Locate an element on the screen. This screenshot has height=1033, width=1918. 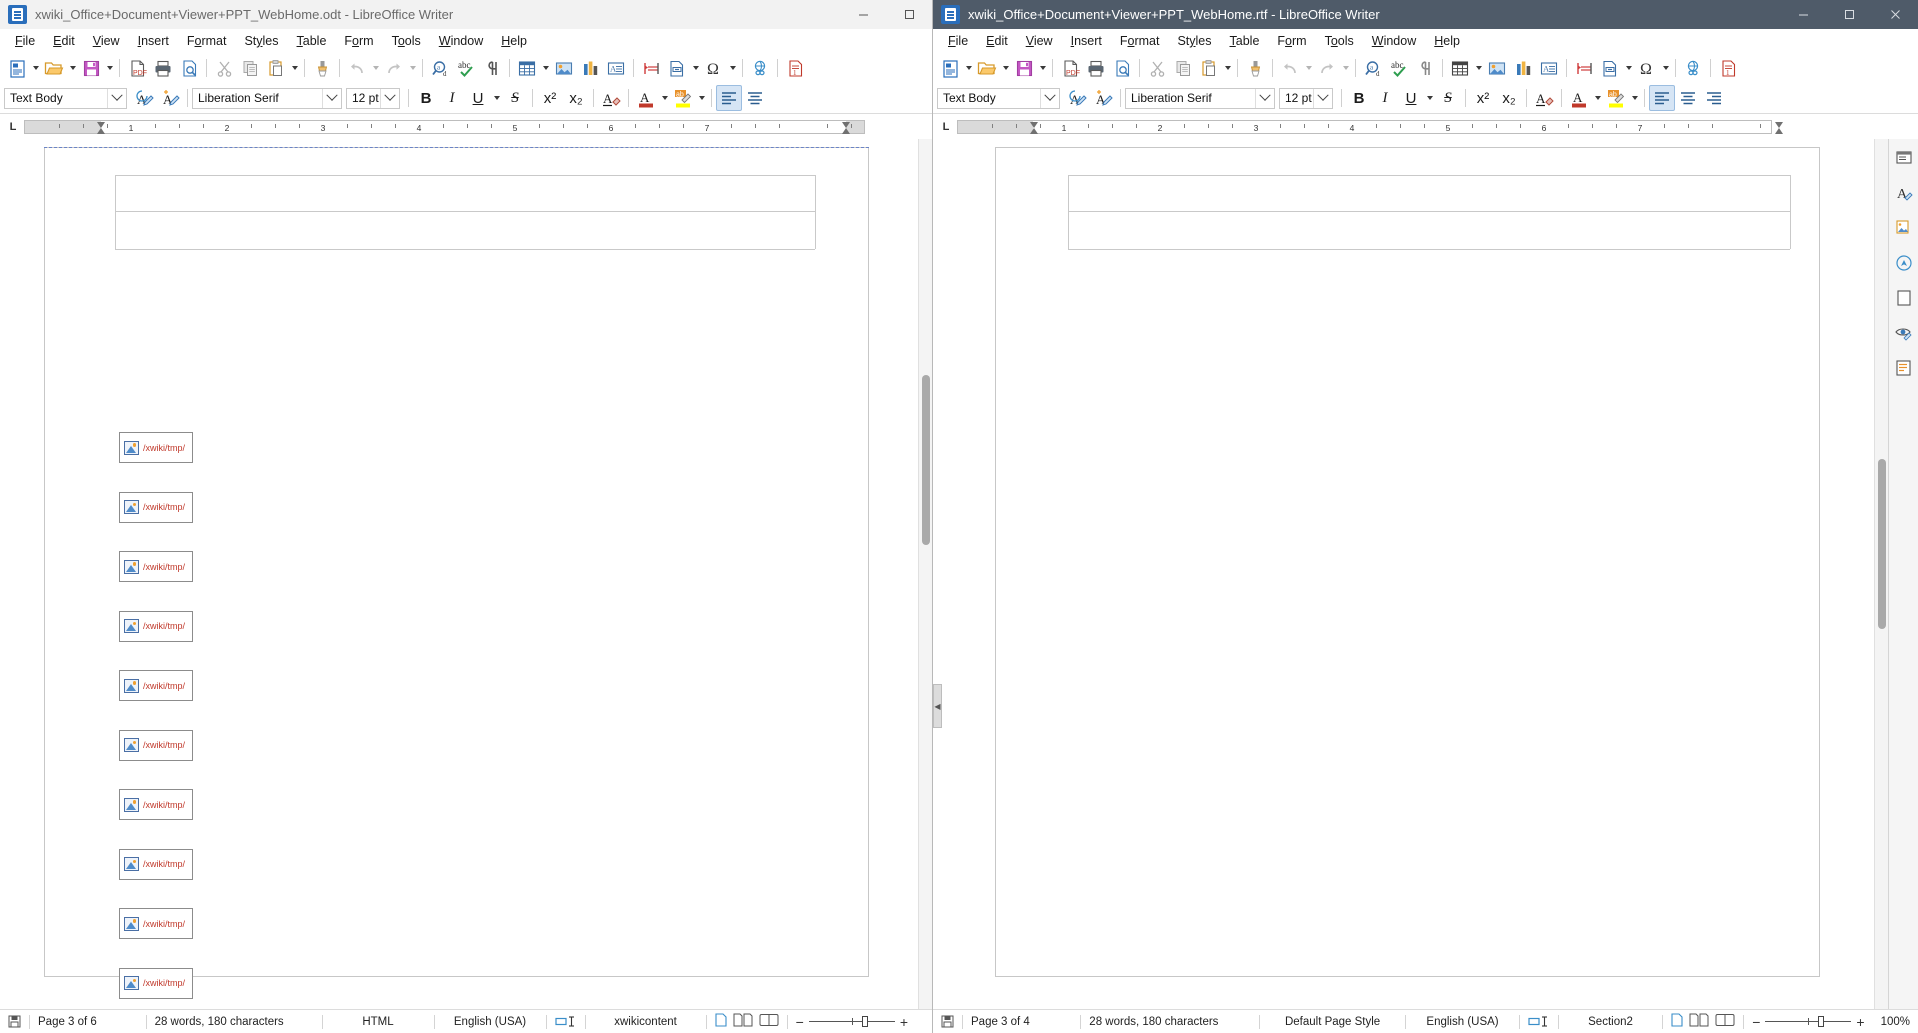
clear-formatting-icon: A is located at coordinates (1544, 98).